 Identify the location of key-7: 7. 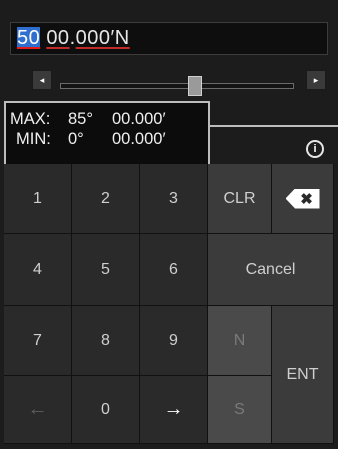
(38, 341).